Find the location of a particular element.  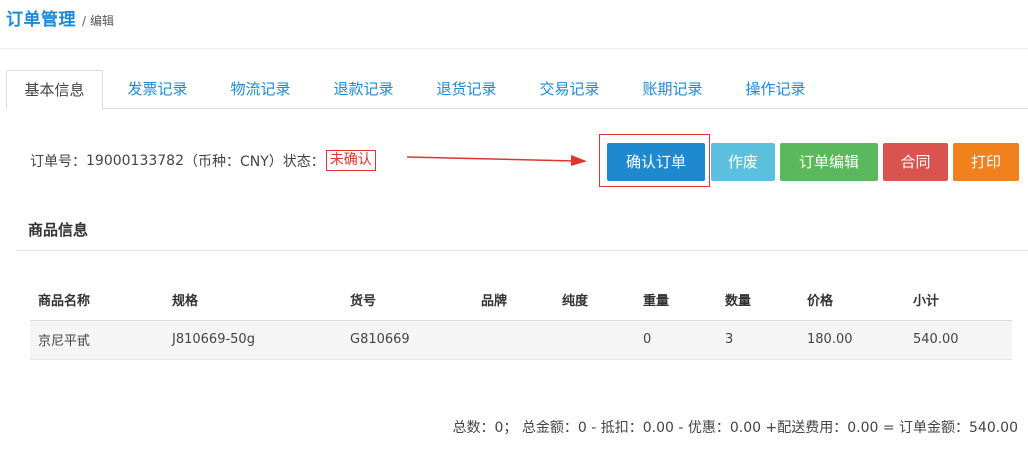

breadcrumb-title: 订单管理 is located at coordinates (41, 17).